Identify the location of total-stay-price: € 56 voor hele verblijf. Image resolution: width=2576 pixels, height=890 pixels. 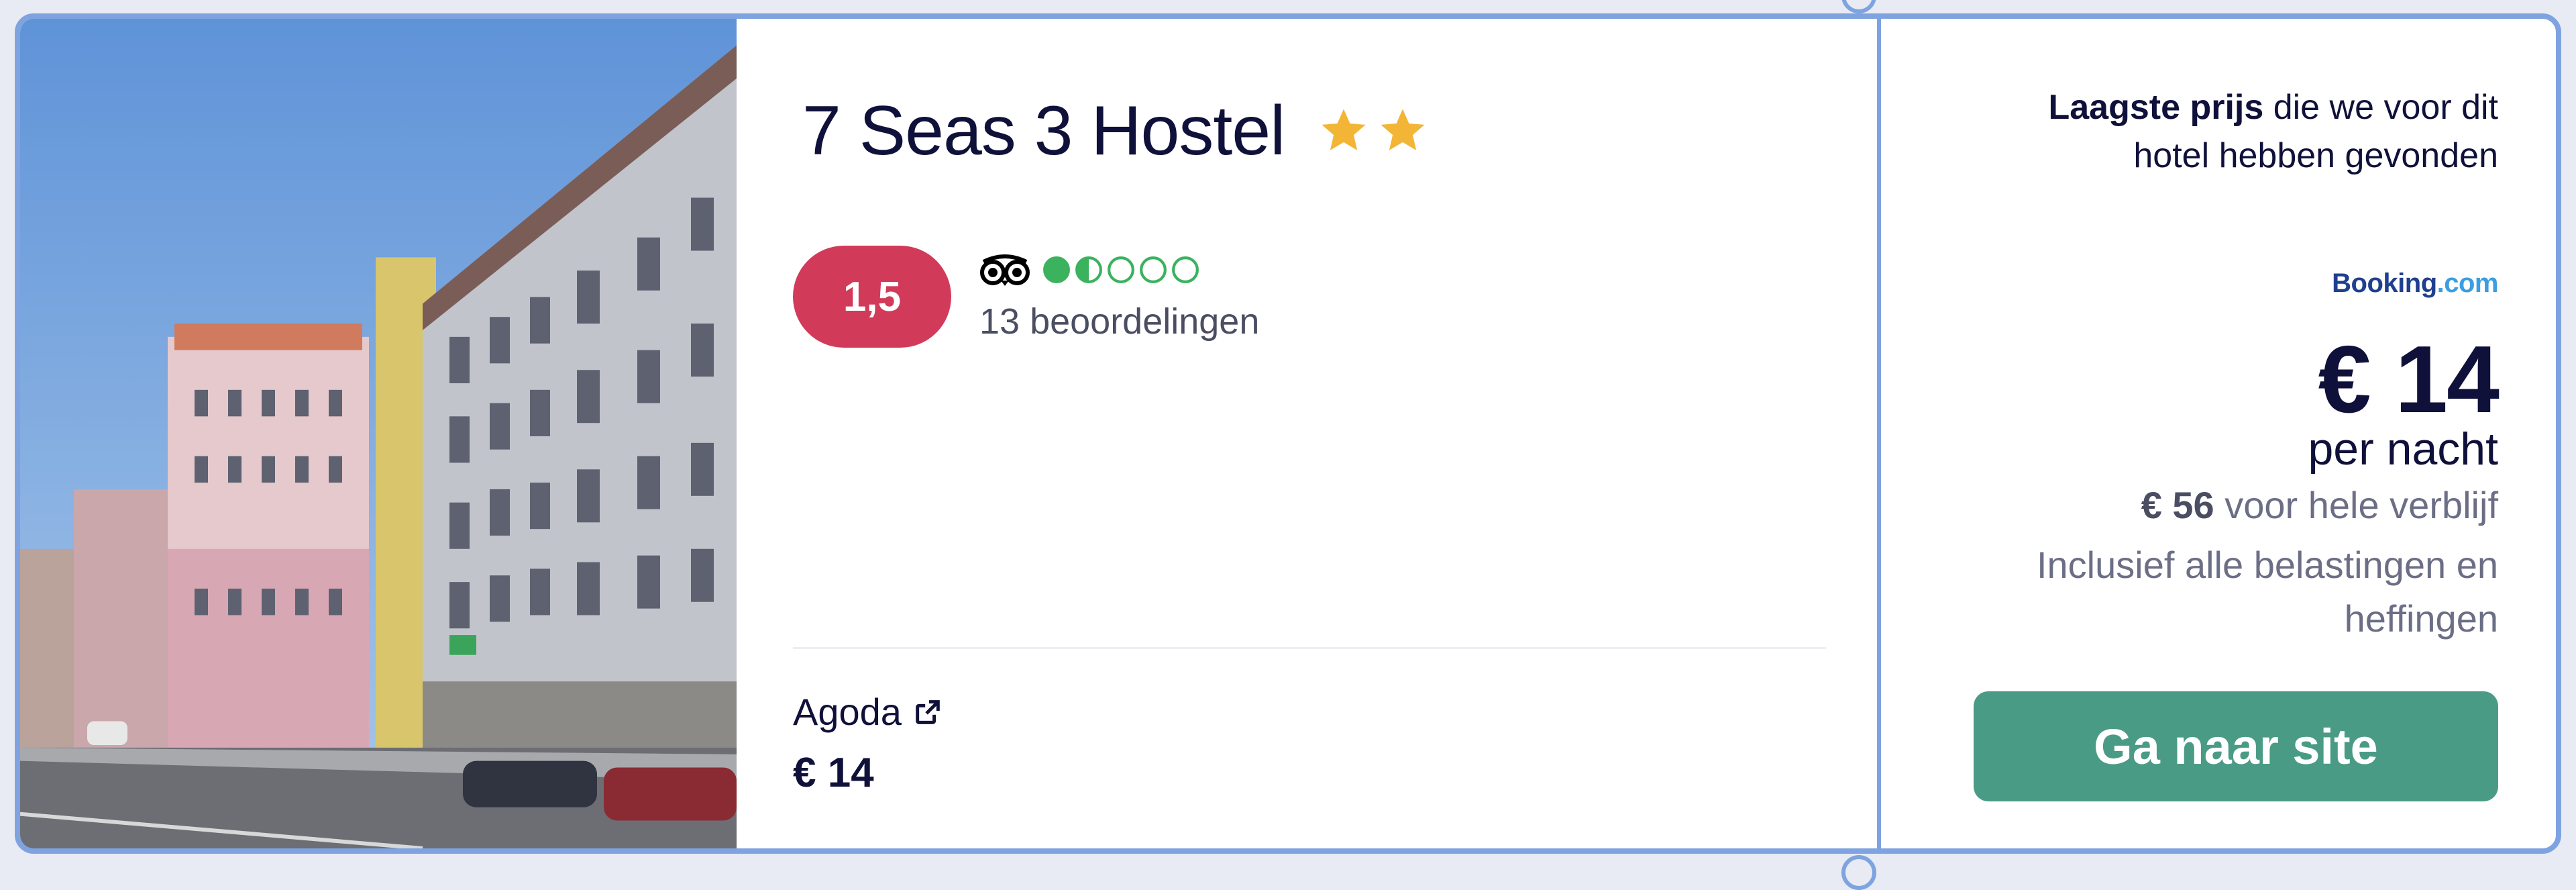
(2319, 505).